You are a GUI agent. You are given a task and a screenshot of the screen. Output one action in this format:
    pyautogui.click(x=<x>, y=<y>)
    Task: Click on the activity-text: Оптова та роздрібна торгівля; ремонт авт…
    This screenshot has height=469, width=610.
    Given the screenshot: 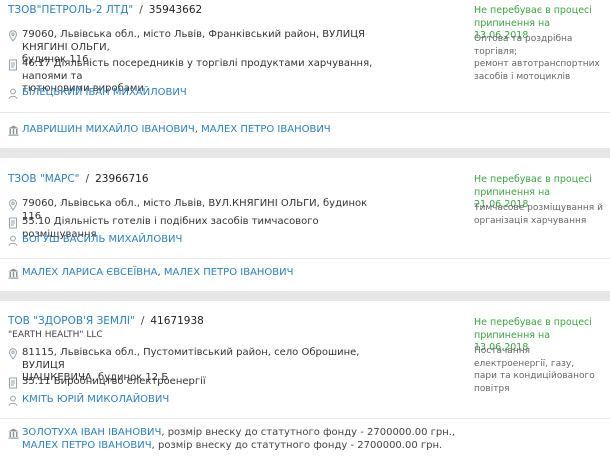 What is the action you would take?
    pyautogui.click(x=540, y=58)
    